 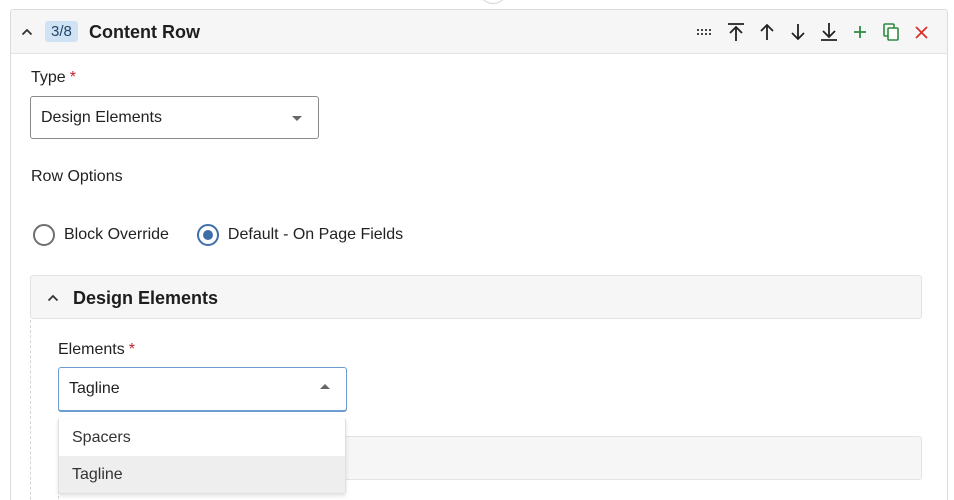 What do you see at coordinates (44, 235) in the screenshot?
I see `radio-unchecked-icon` at bounding box center [44, 235].